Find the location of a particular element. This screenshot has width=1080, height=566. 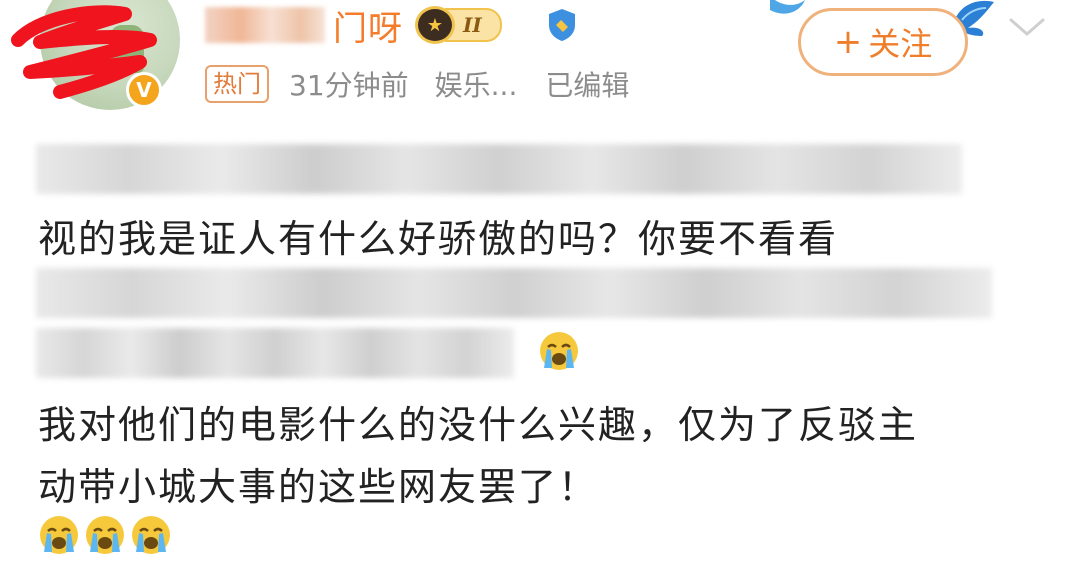

post-text-line: 动带小城大事的这些网友罢了！ is located at coordinates (318, 487).